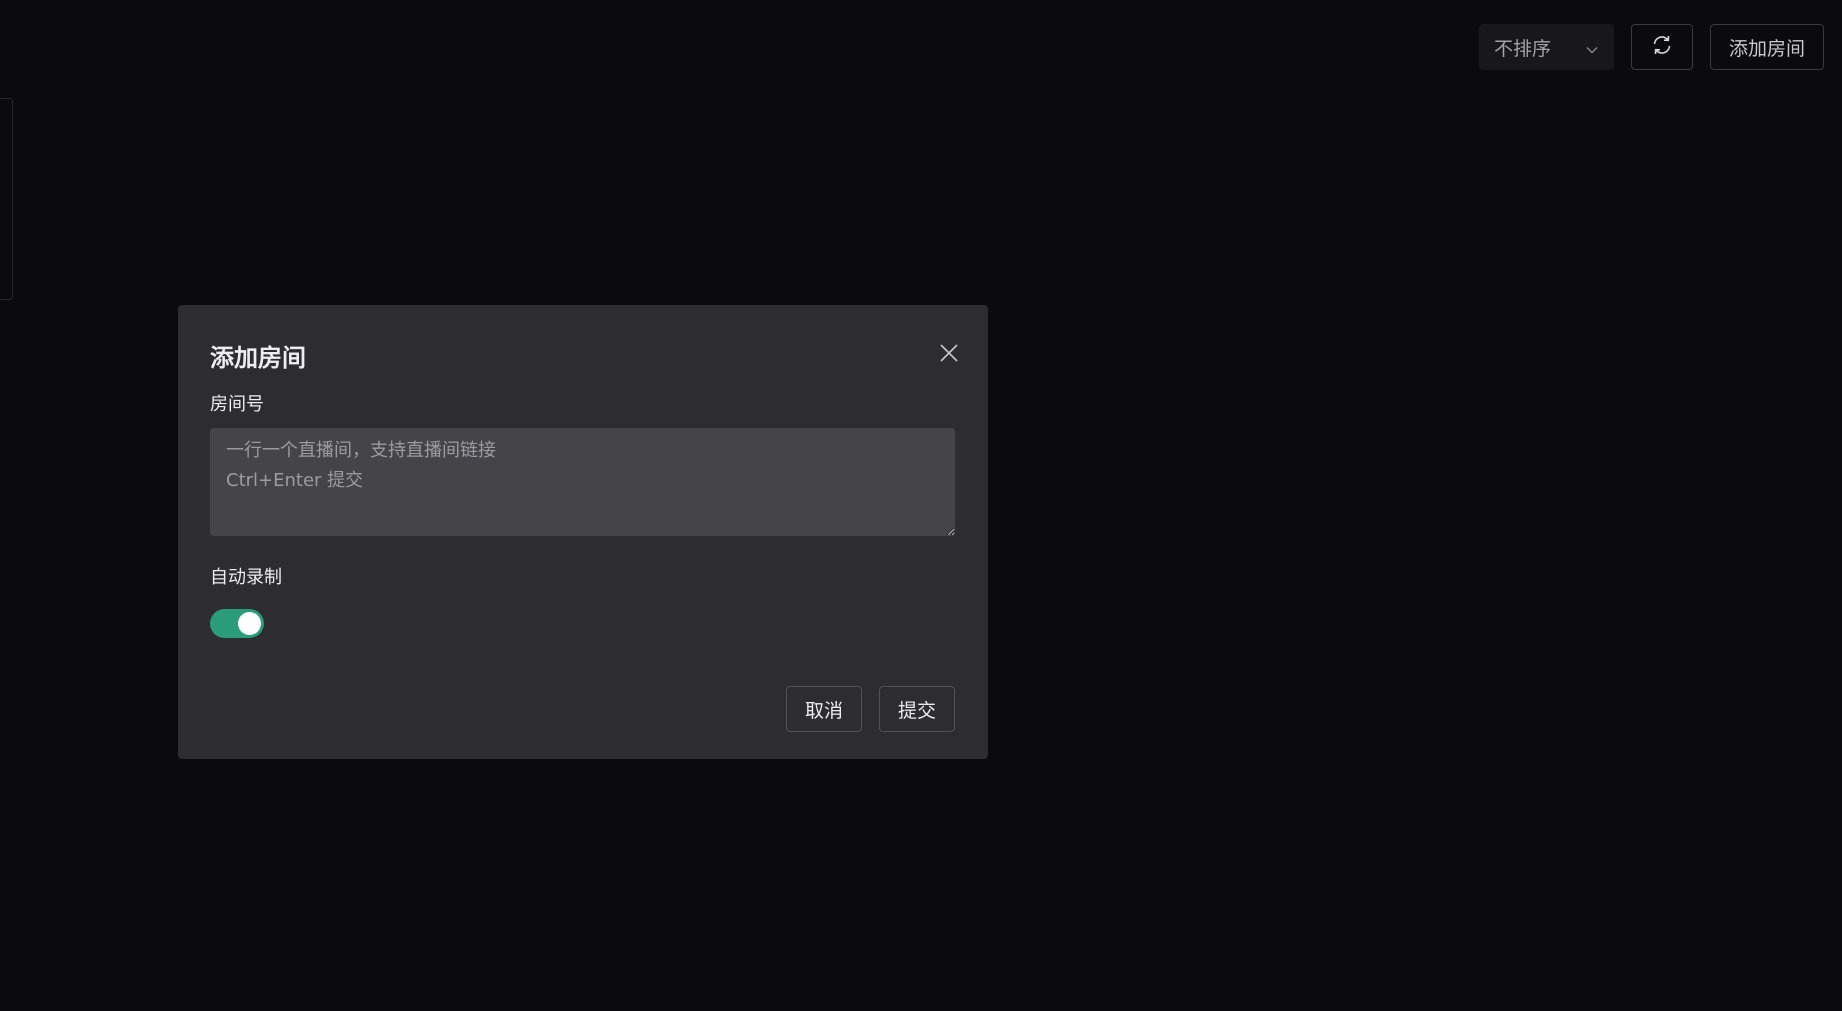 The image size is (1842, 1011). I want to click on close-icon, so click(949, 355).